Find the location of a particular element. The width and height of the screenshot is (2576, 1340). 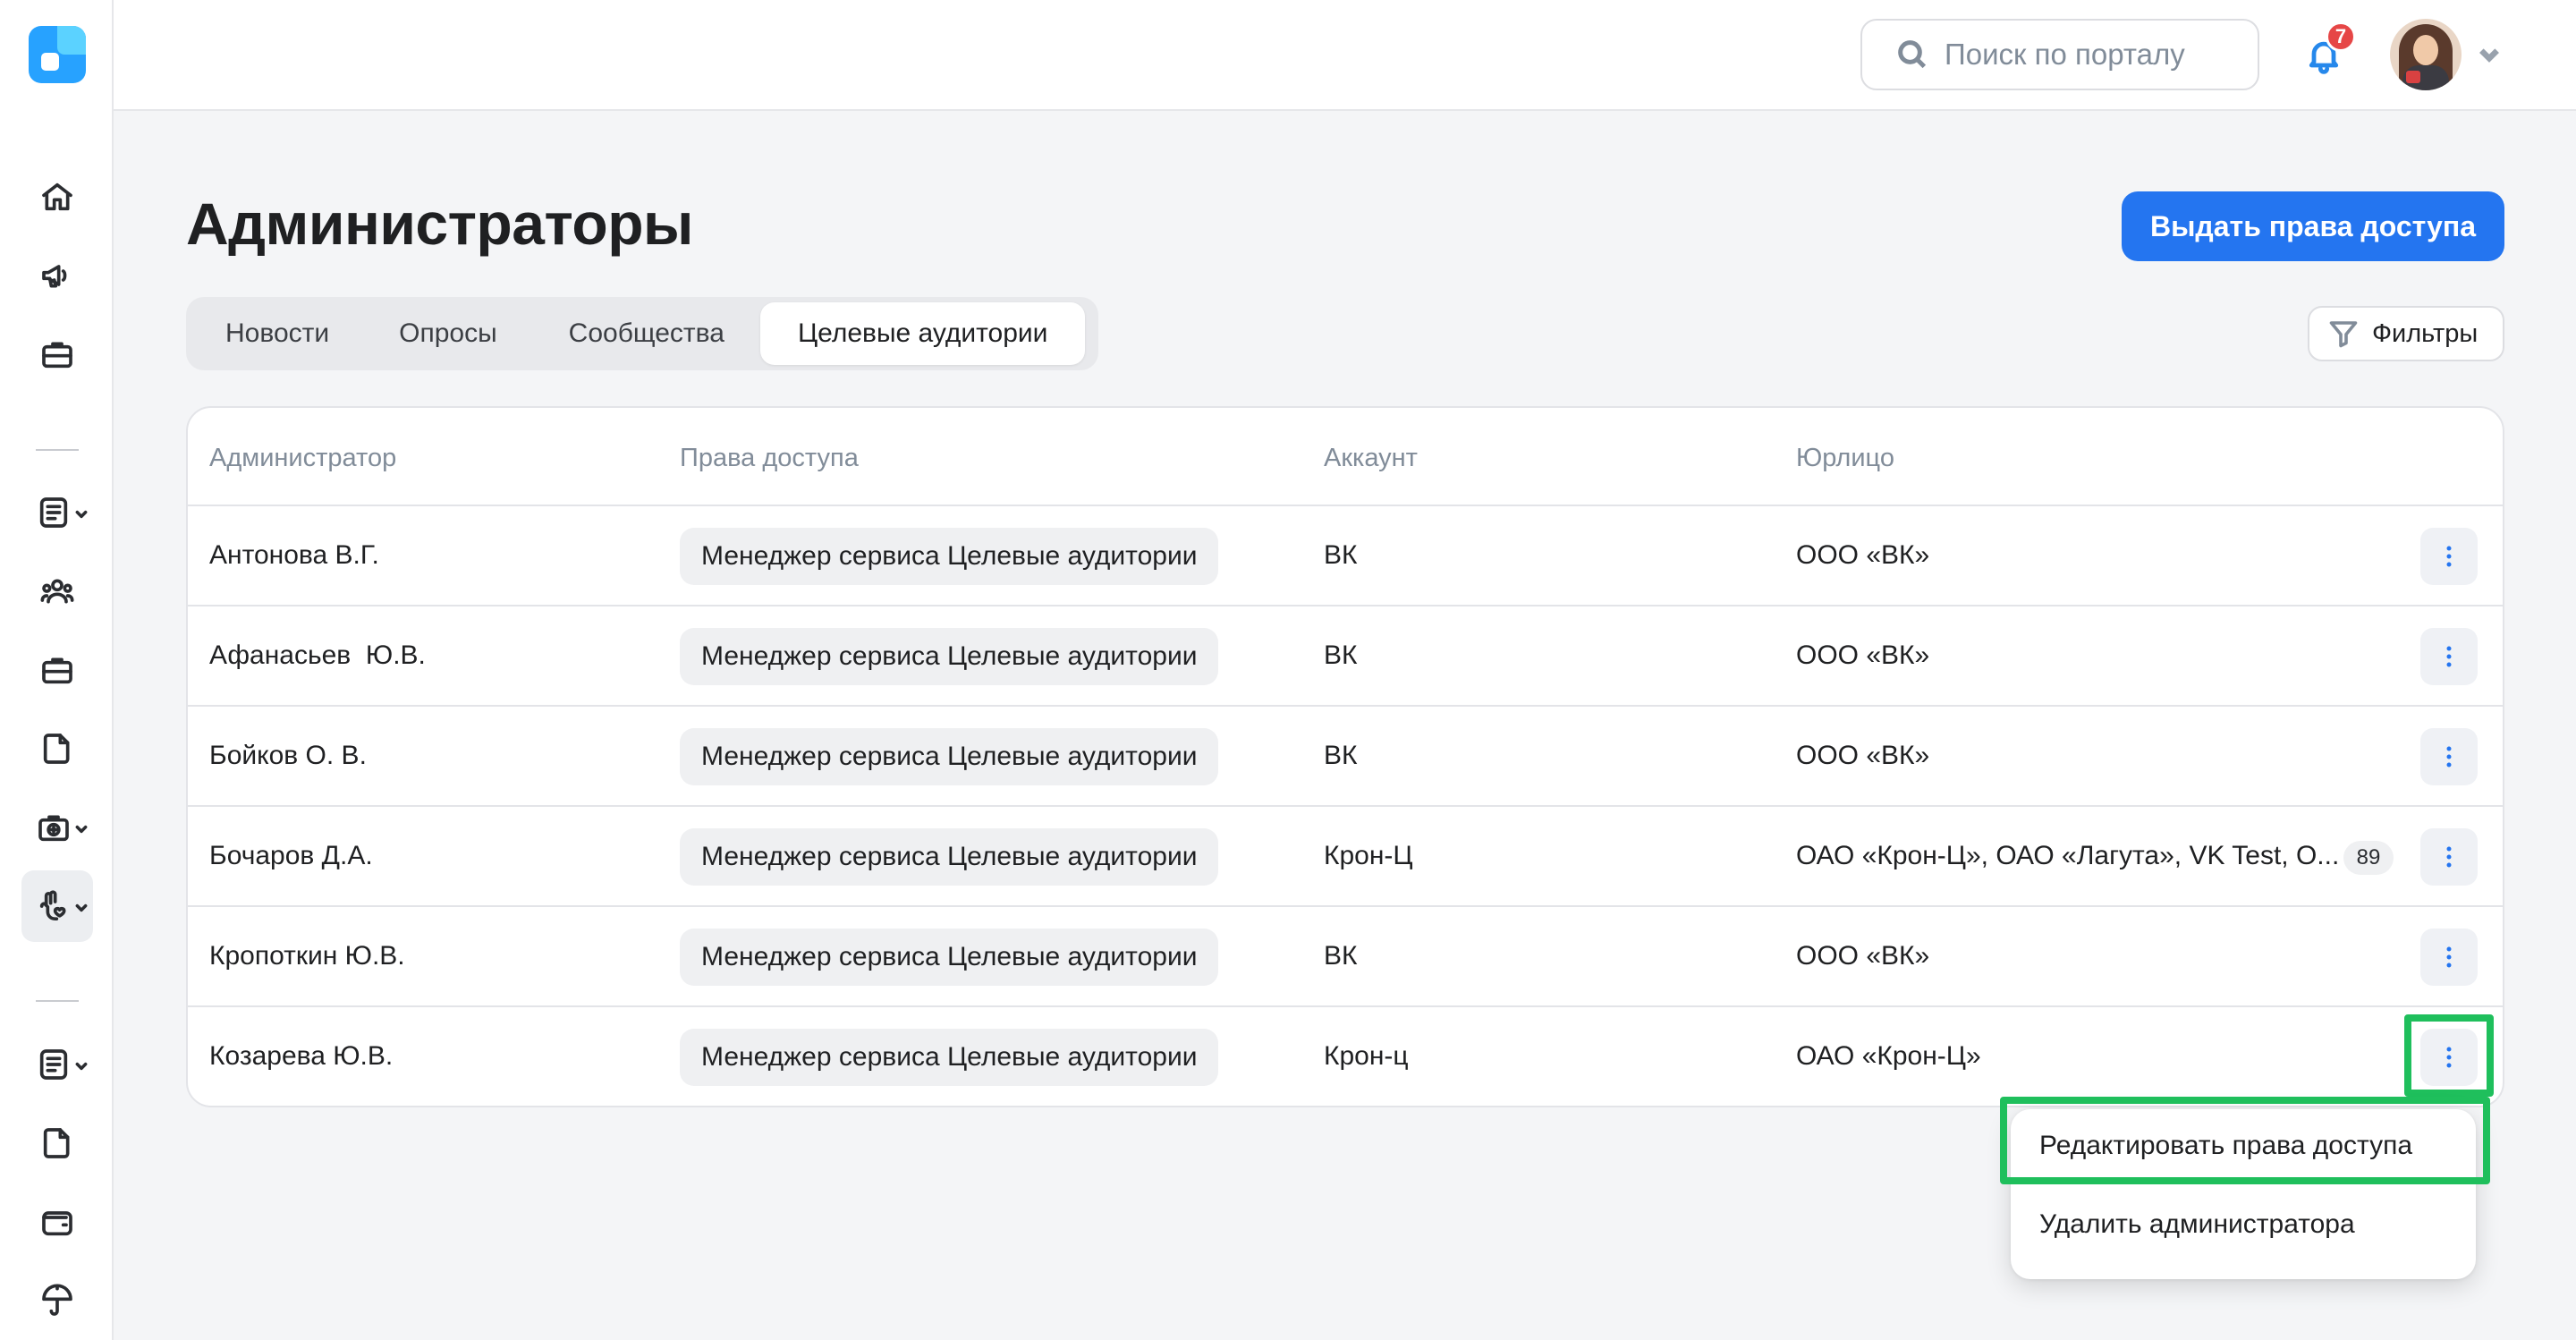

tab-target-audiences: Целевые аудитории is located at coordinates (922, 333).